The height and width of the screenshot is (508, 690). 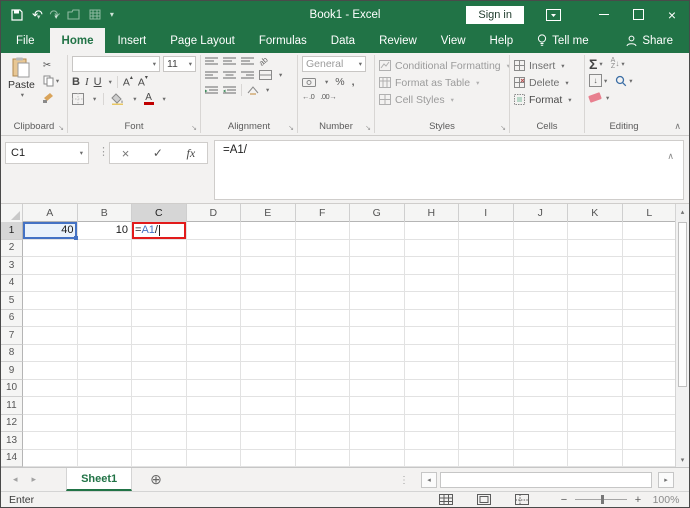 I want to click on cell-D12, so click(x=213, y=423).